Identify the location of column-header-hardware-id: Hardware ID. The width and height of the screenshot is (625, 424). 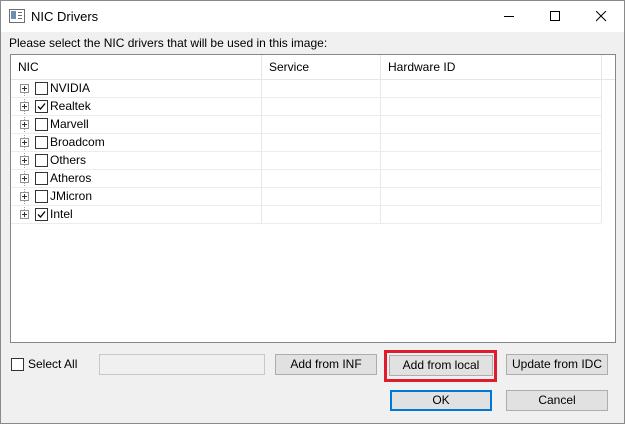
(491, 67).